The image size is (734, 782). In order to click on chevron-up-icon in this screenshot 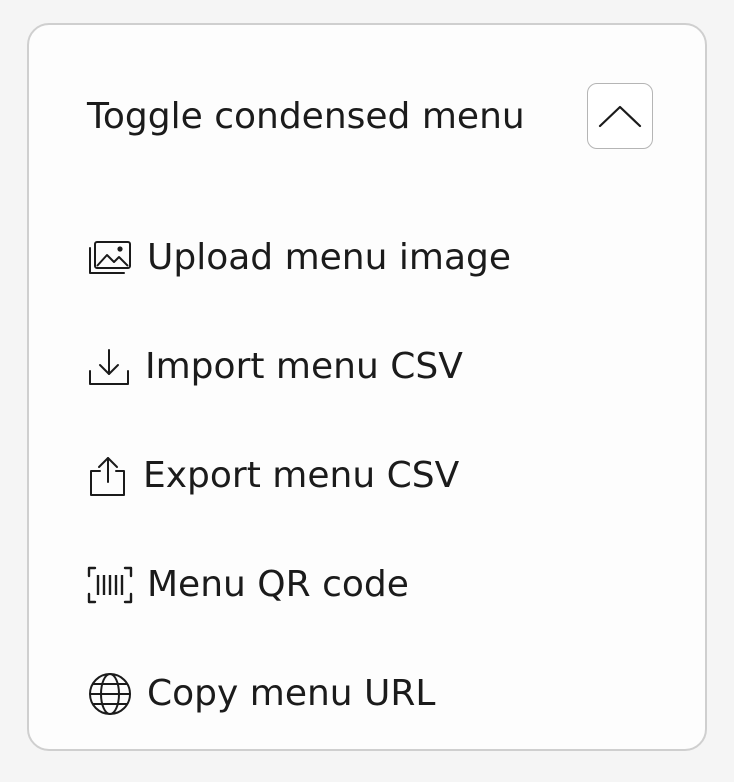, I will do `click(620, 116)`.